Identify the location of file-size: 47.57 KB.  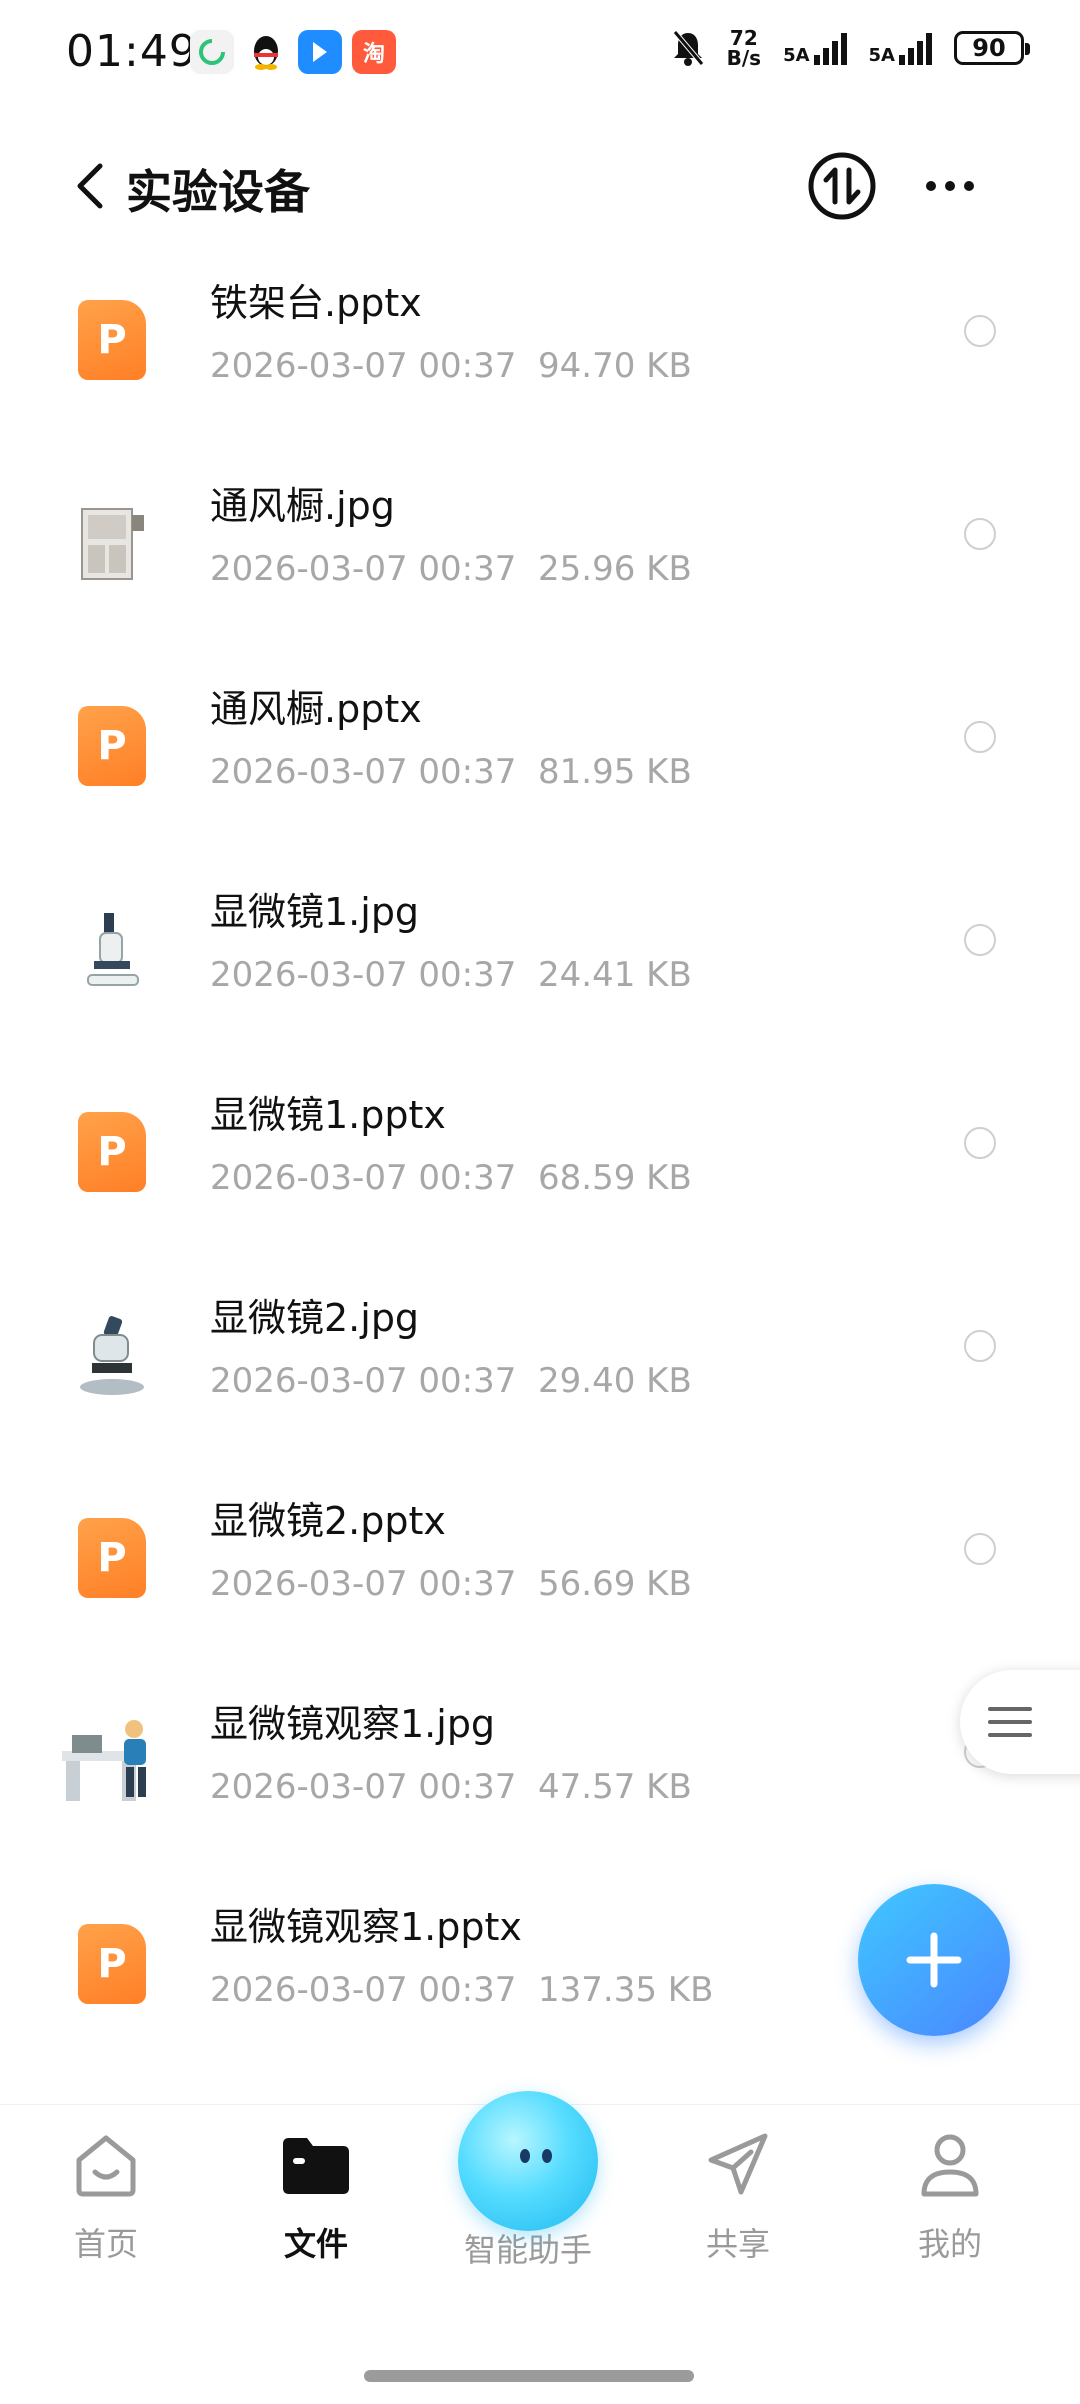
(615, 1787).